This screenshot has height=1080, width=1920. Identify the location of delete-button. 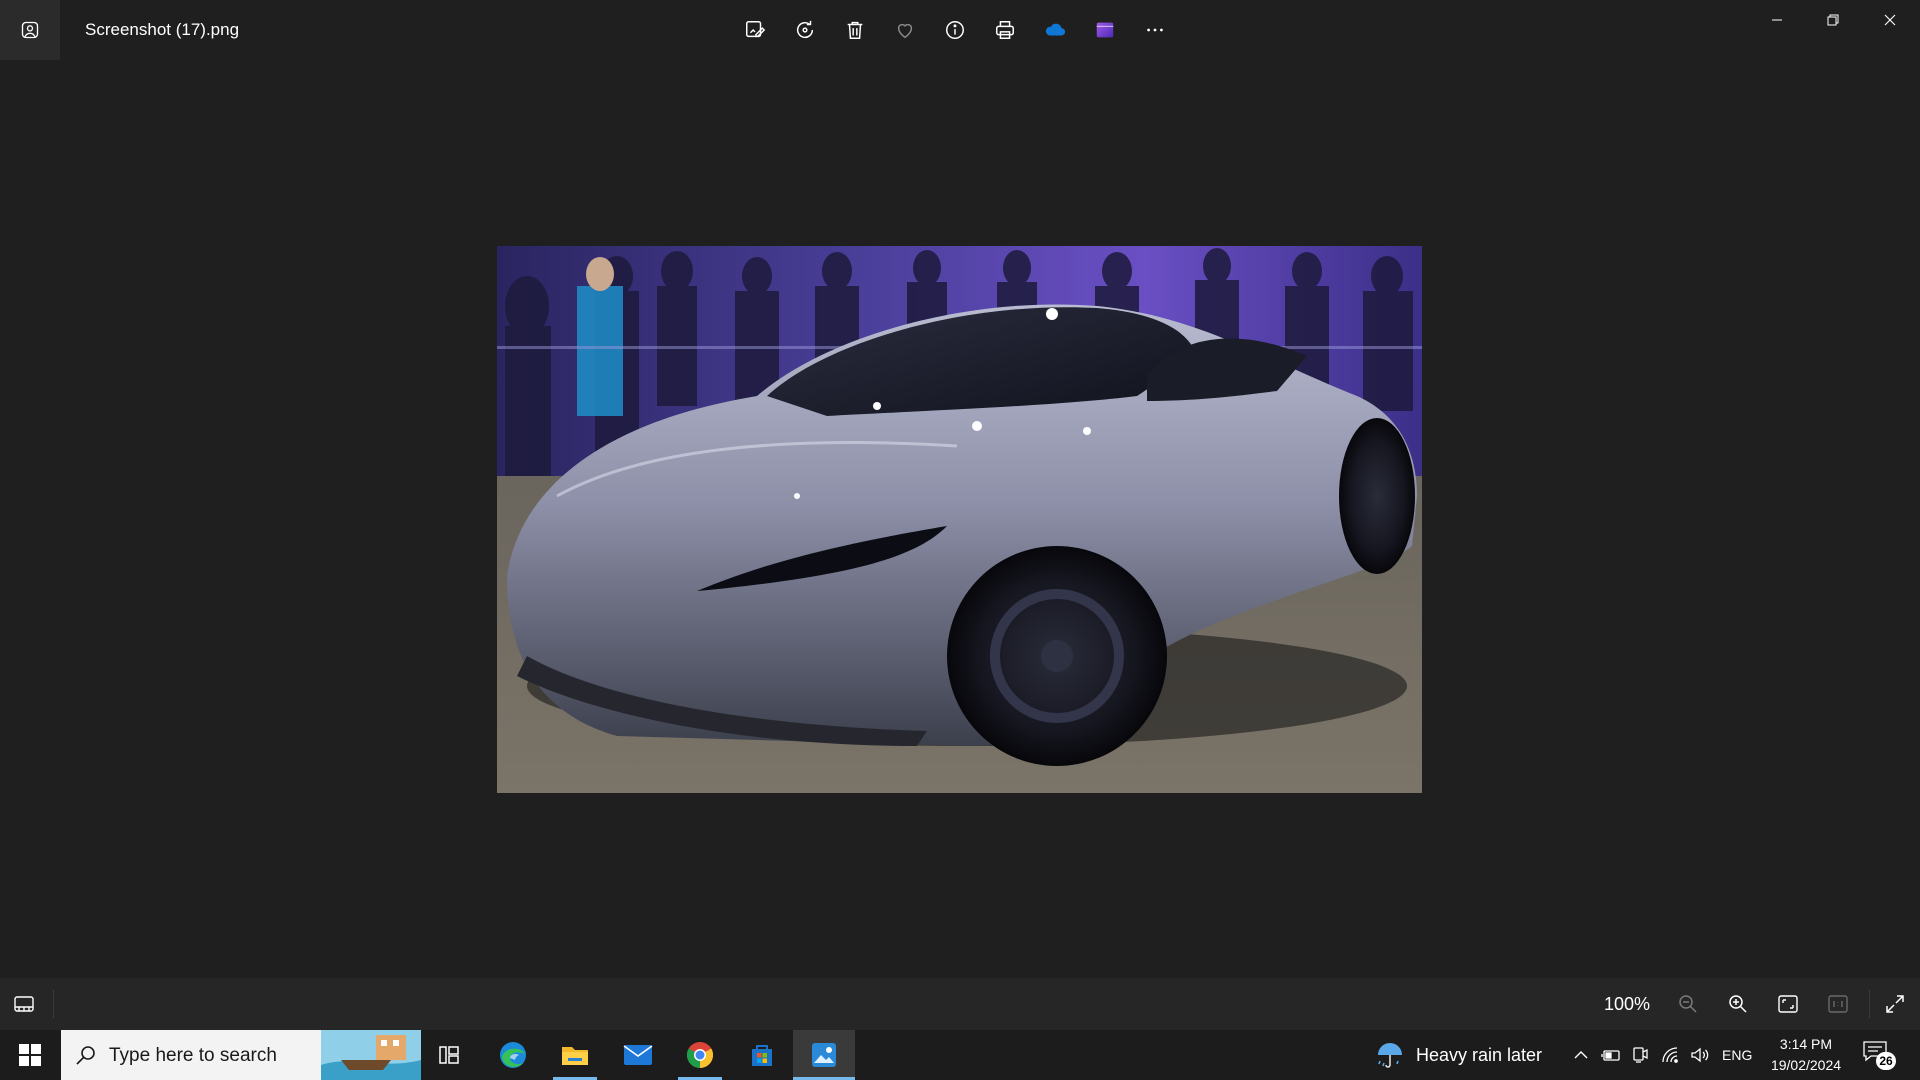
(855, 30).